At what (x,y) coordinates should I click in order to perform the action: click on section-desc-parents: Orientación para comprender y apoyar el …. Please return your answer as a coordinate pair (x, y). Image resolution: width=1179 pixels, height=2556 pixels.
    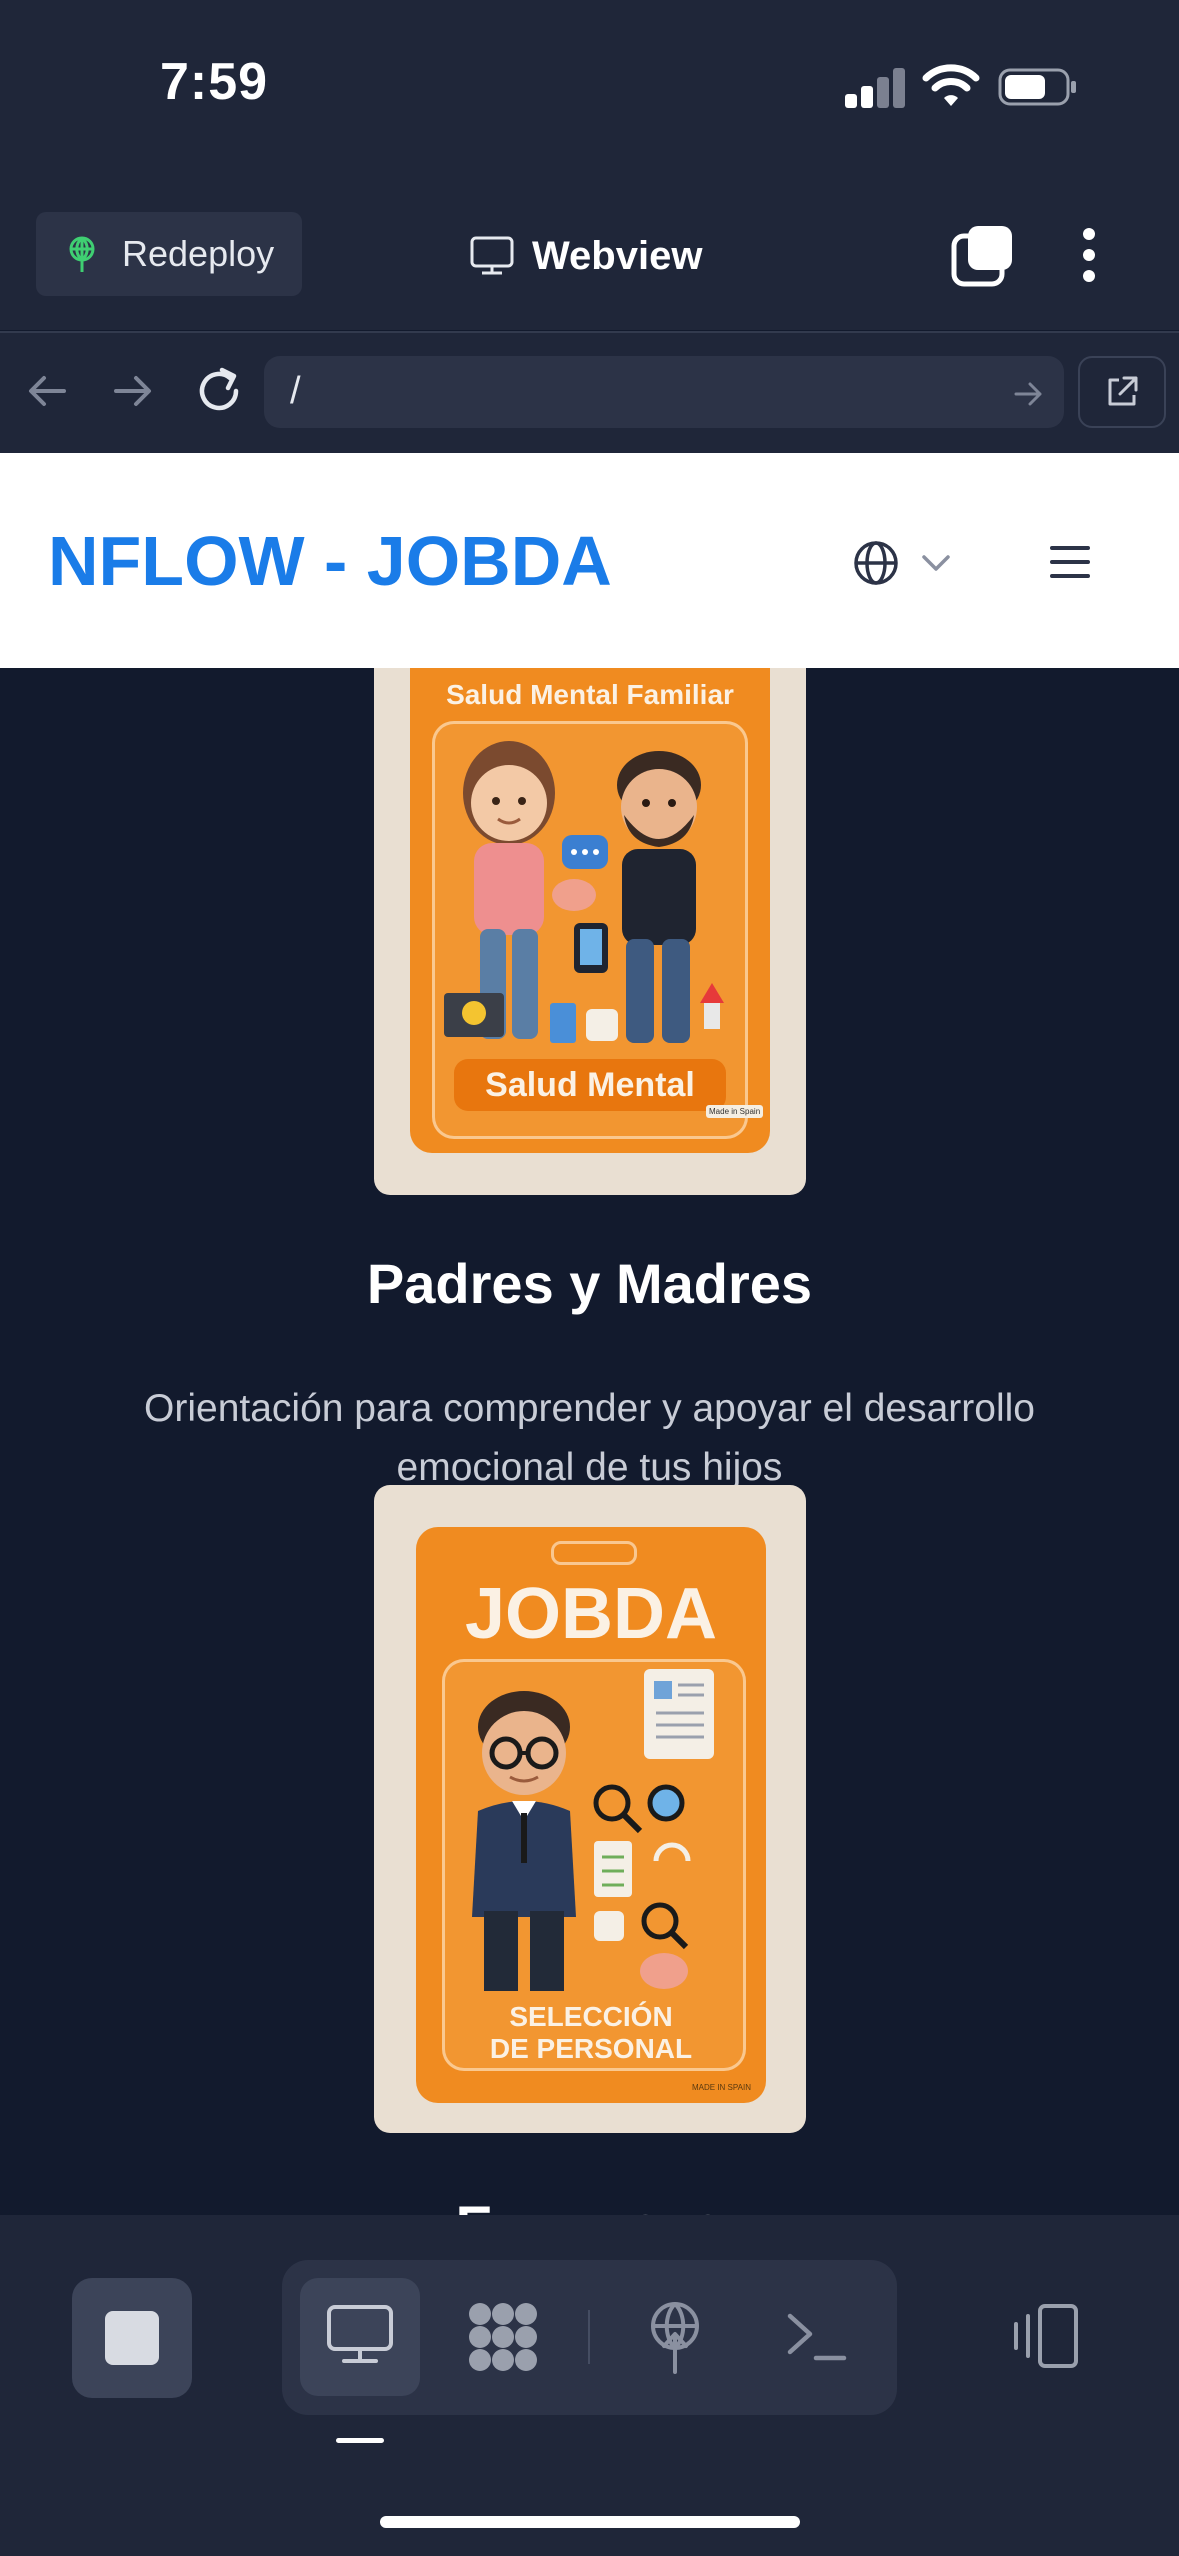
    Looking at the image, I should click on (589, 1438).